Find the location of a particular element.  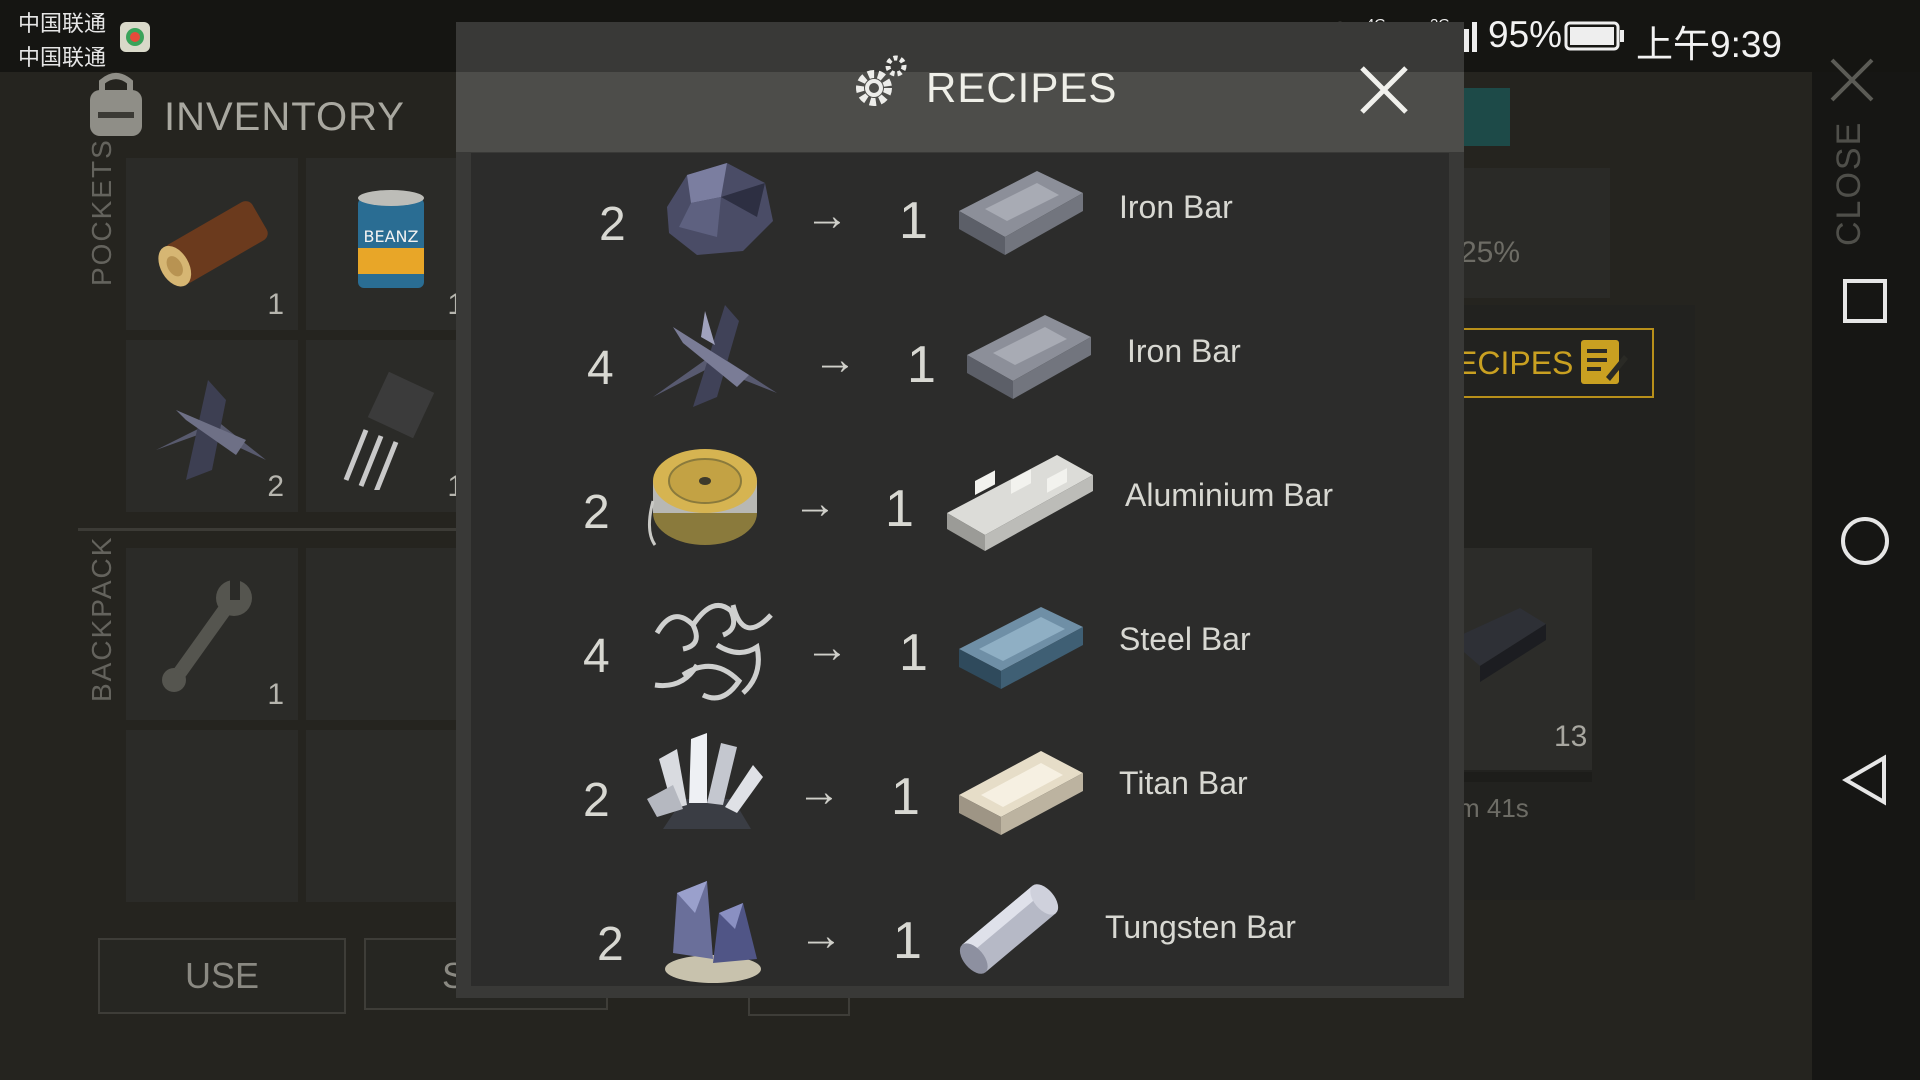

steel-bar-icon is located at coordinates (1022, 643).